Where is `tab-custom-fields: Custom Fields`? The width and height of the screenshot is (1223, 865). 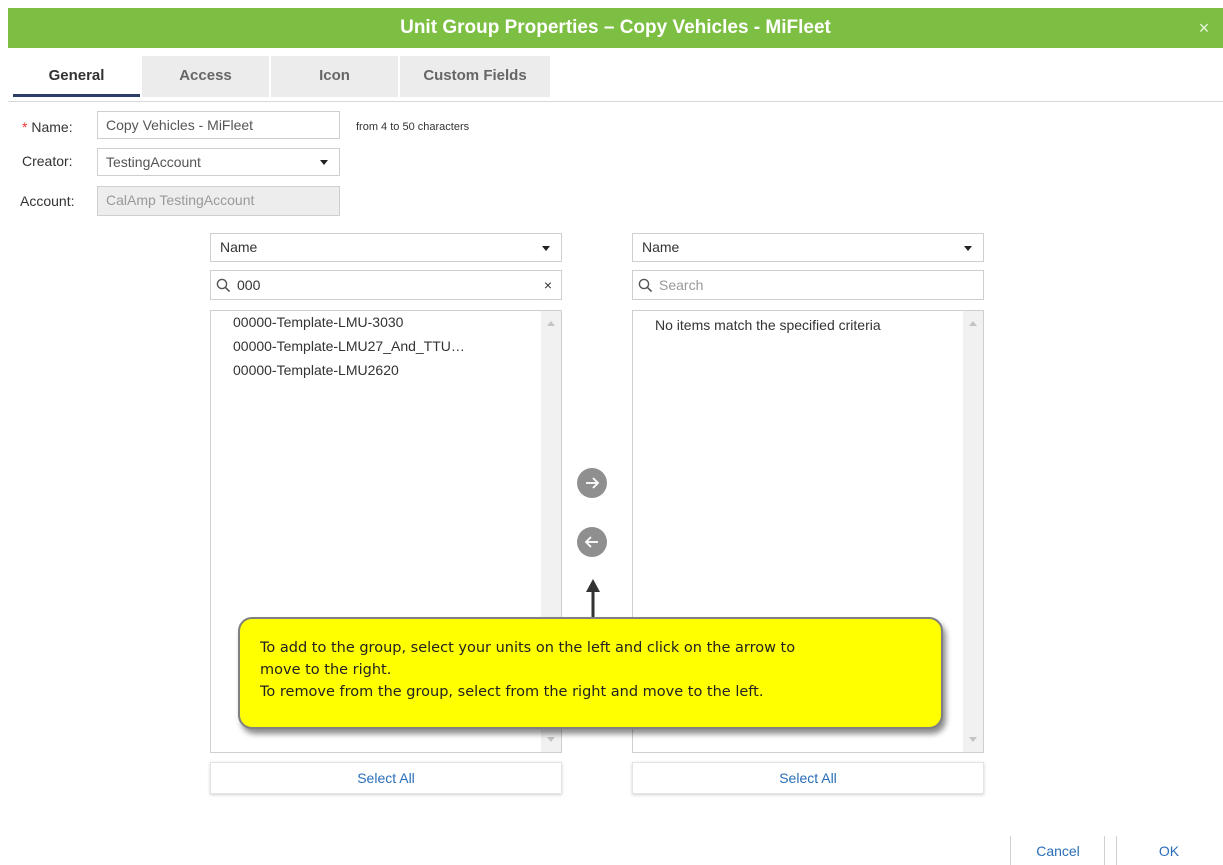 tab-custom-fields: Custom Fields is located at coordinates (475, 76).